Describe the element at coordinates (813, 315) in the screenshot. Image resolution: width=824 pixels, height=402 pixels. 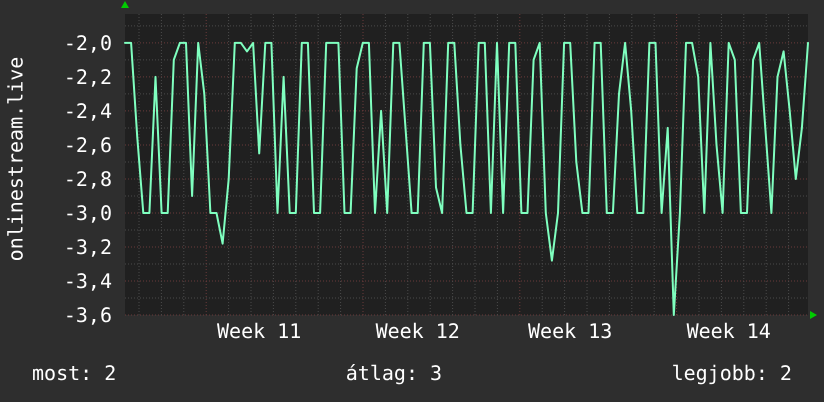
I see `x-axis-arrow-icon` at that location.